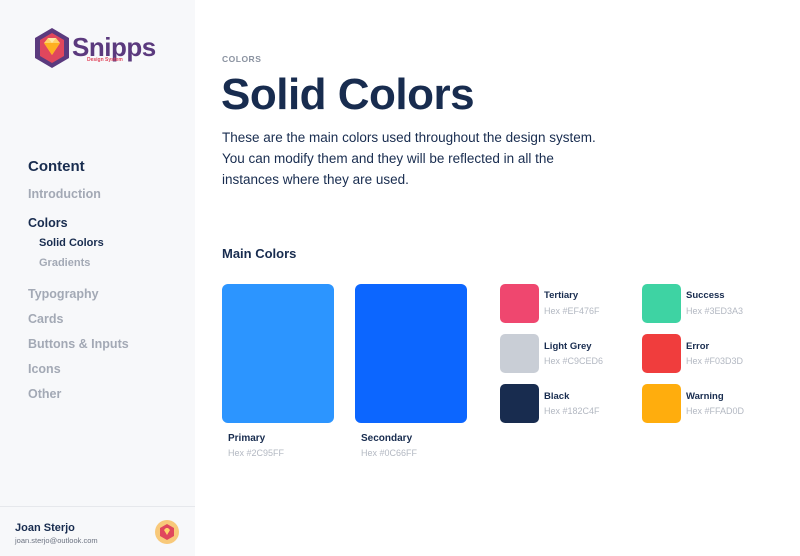 This screenshot has height=556, width=800. Describe the element at coordinates (348, 94) in the screenshot. I see `page-title: Solid Colors` at that location.